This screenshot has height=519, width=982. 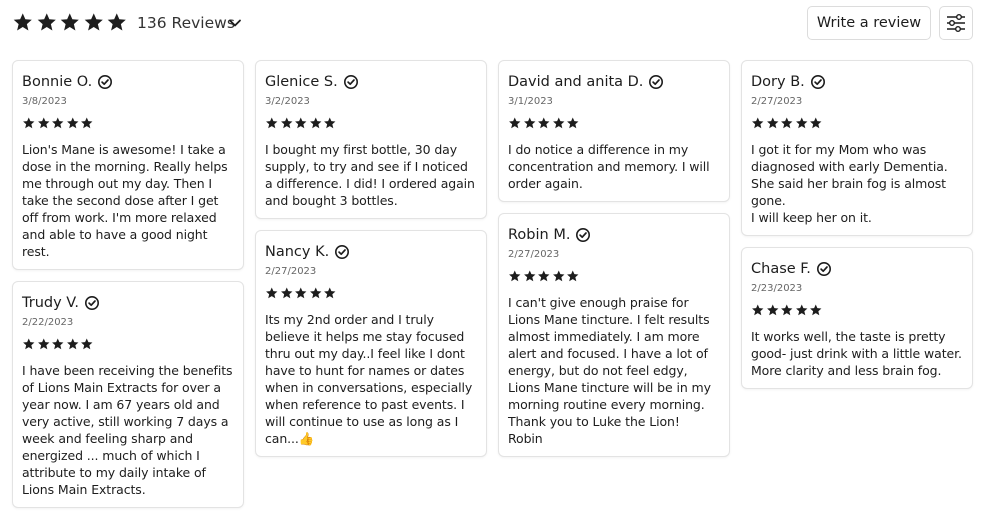 What do you see at coordinates (44, 101) in the screenshot?
I see `review-date: 3/8/2023` at bounding box center [44, 101].